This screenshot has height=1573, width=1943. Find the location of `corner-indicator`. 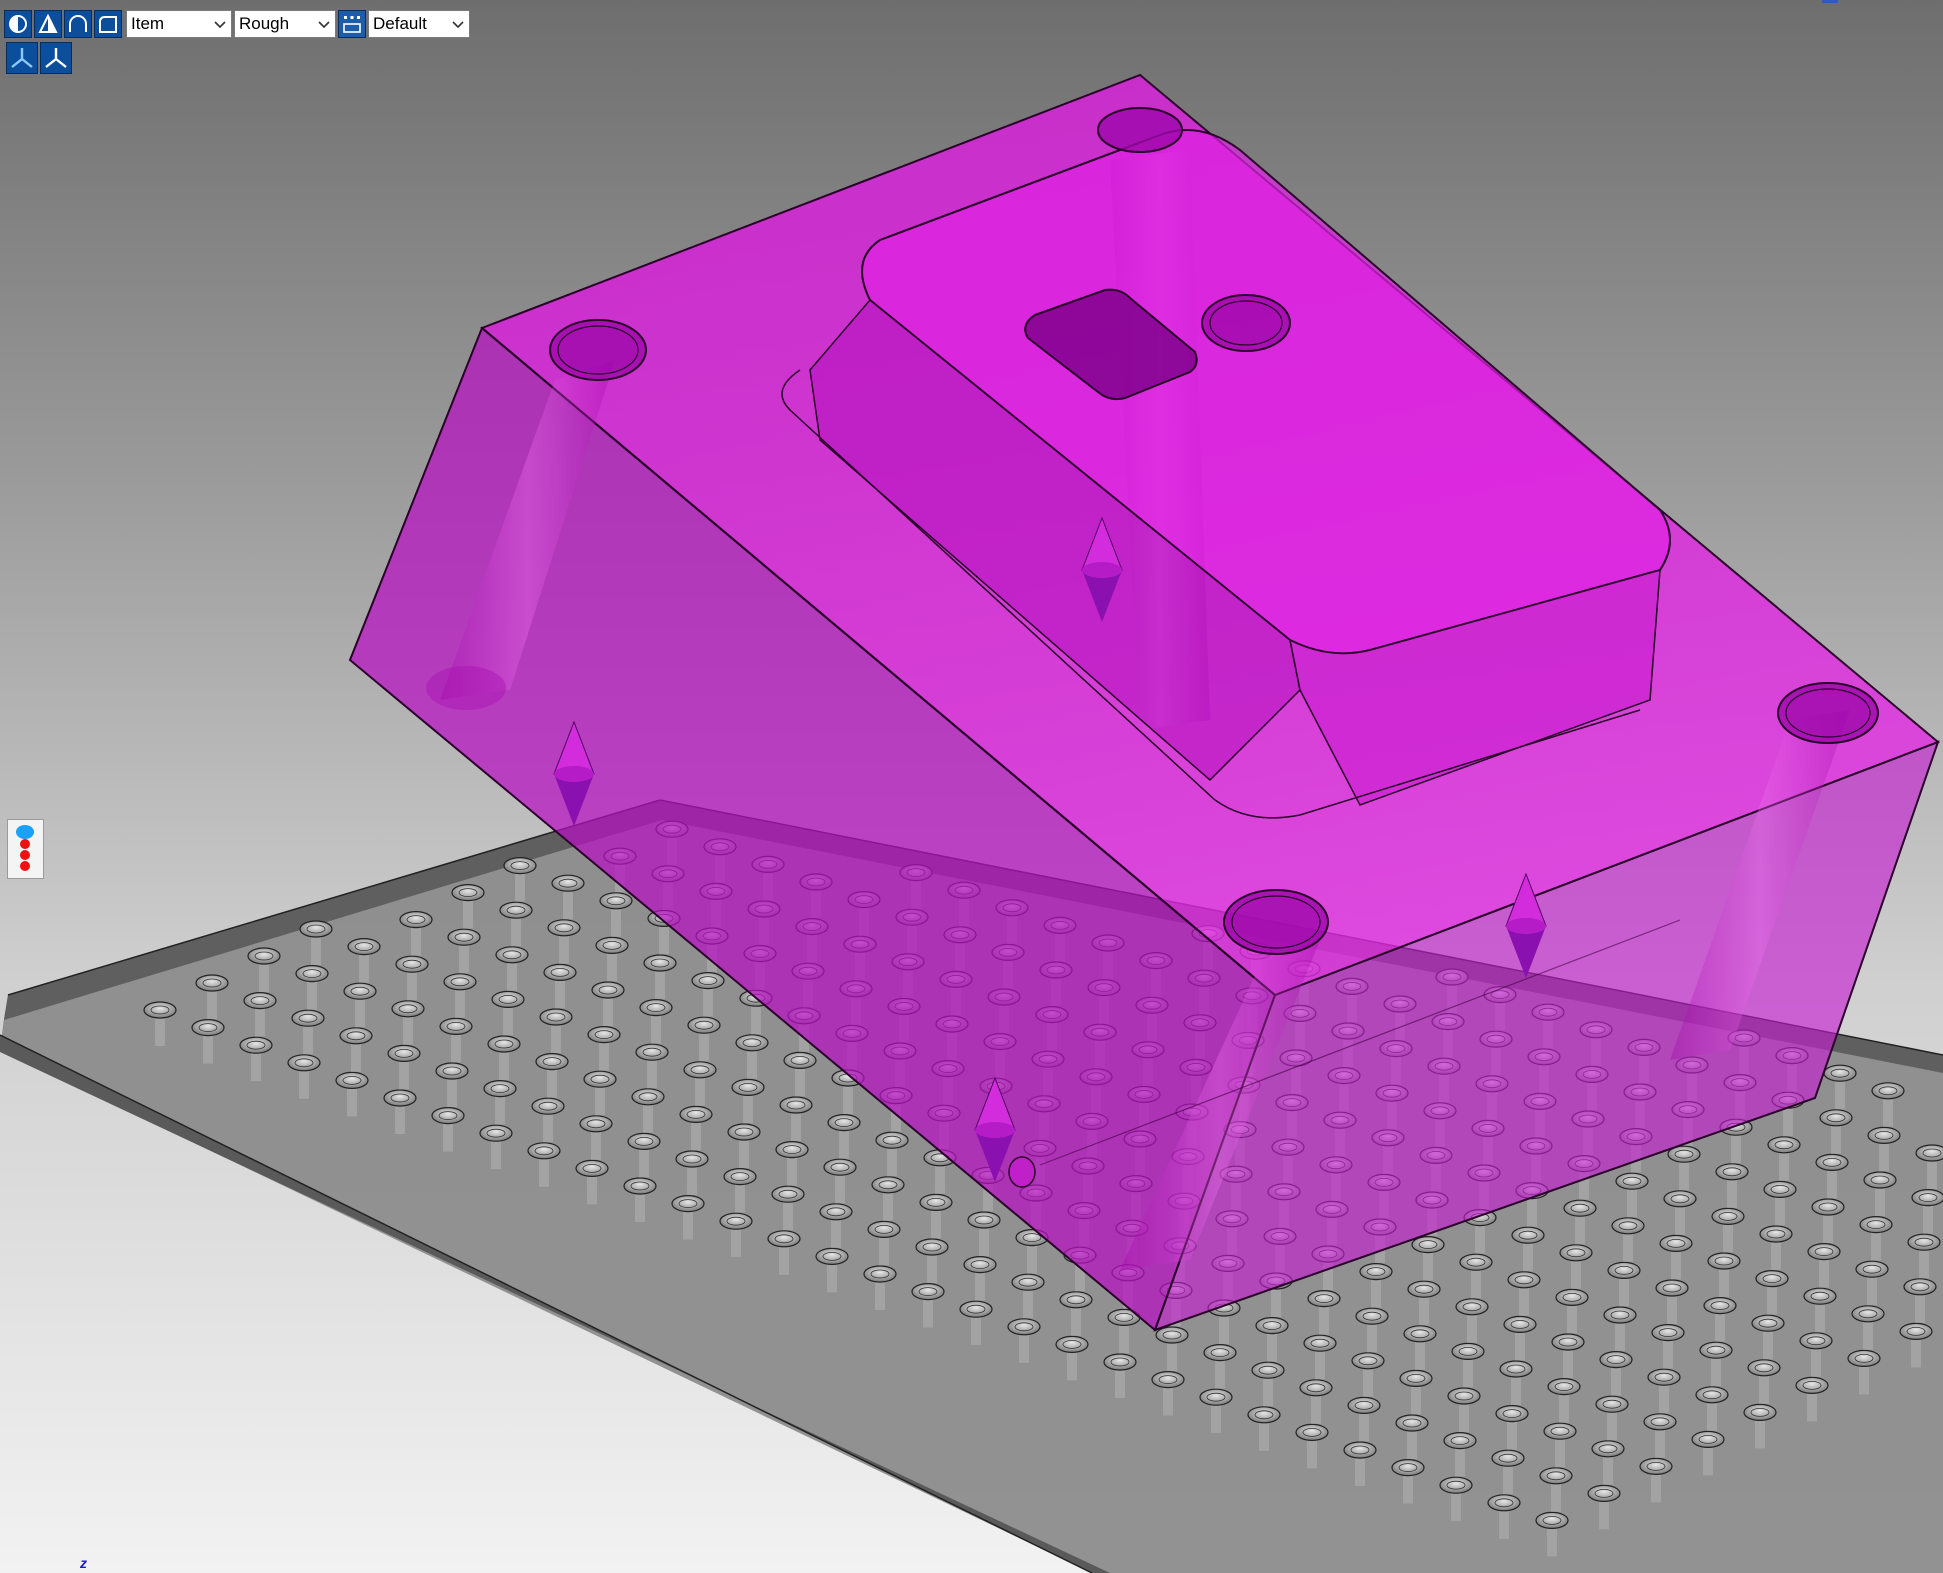

corner-indicator is located at coordinates (1830, 1).